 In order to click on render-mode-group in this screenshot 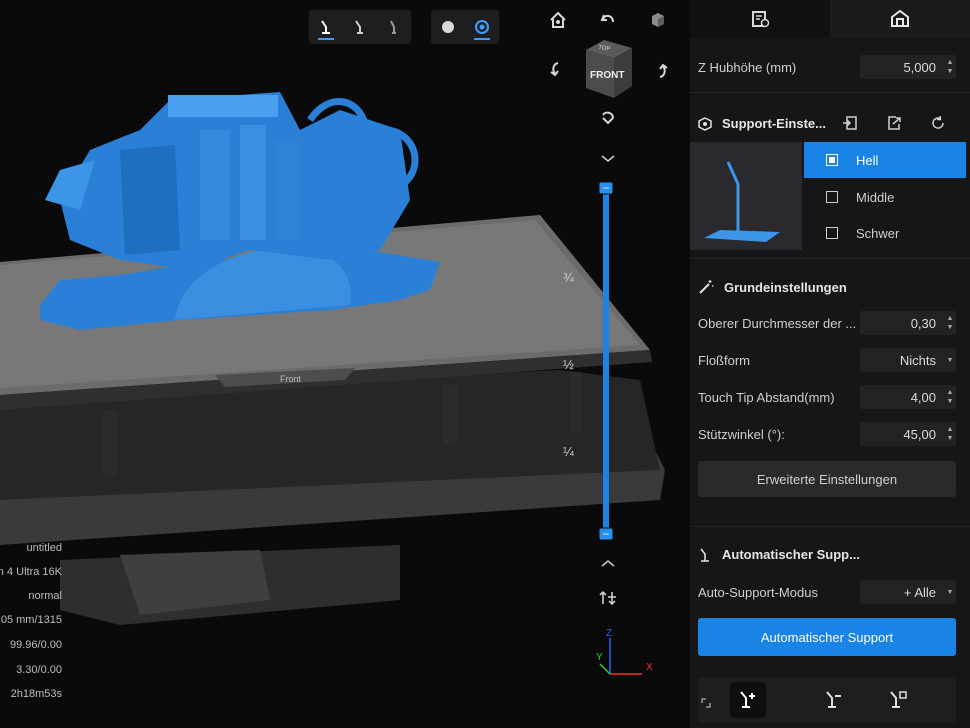, I will do `click(465, 27)`.